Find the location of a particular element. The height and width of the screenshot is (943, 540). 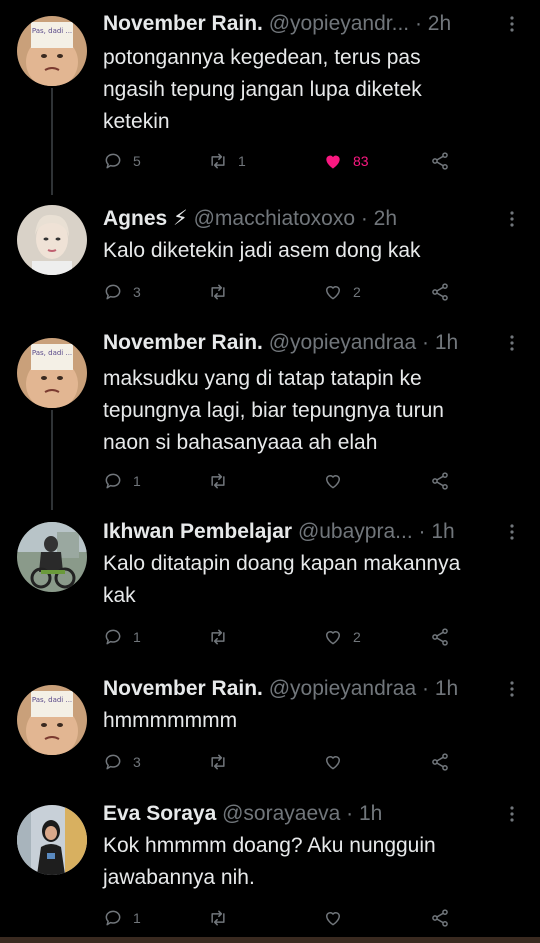

tweet-actions: 3 2 is located at coordinates (283, 292).